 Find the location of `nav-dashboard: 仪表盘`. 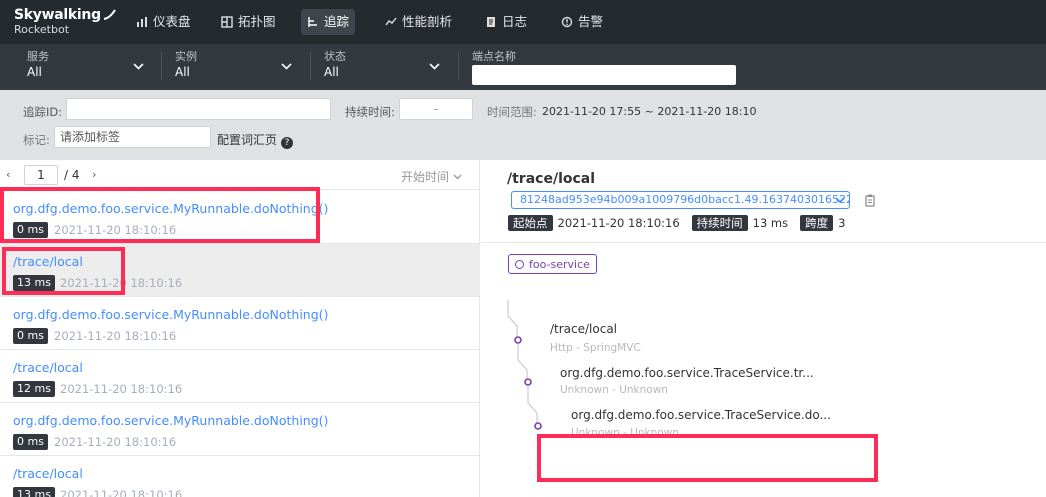

nav-dashboard: 仪表盘 is located at coordinates (163, 22).